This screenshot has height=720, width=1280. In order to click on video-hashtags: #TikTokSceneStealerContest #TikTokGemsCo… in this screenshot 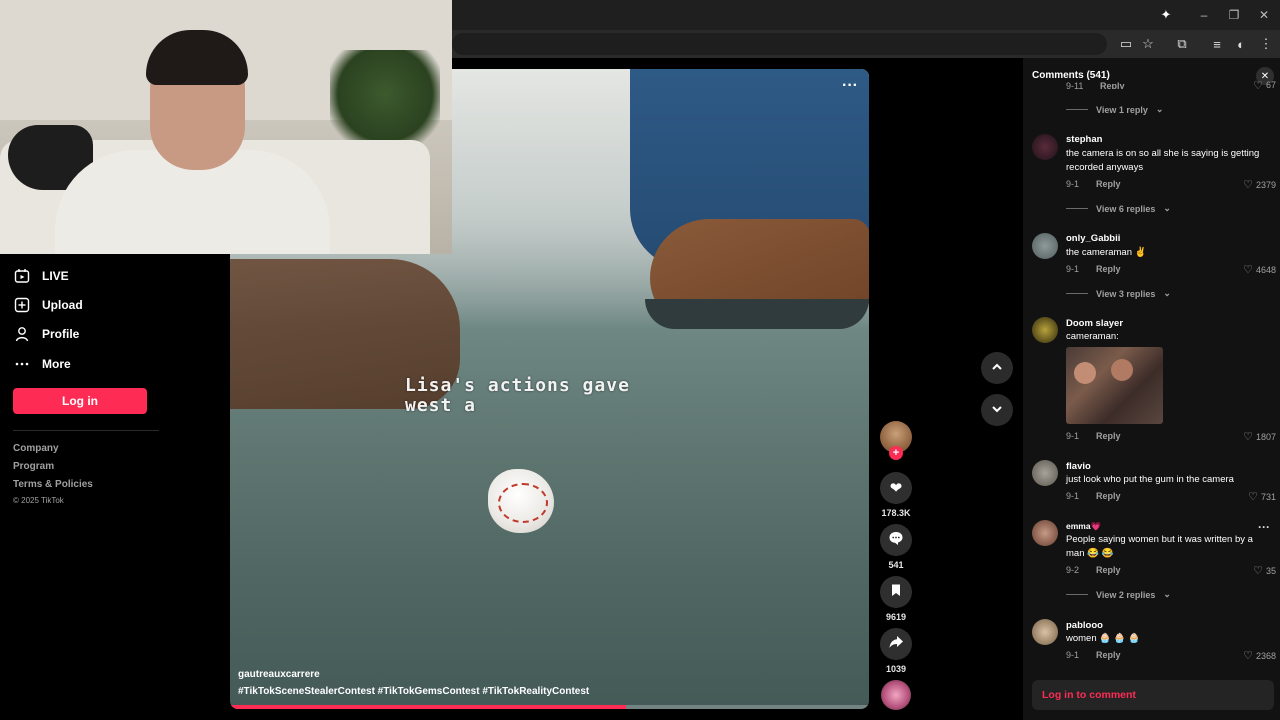, I will do `click(413, 691)`.